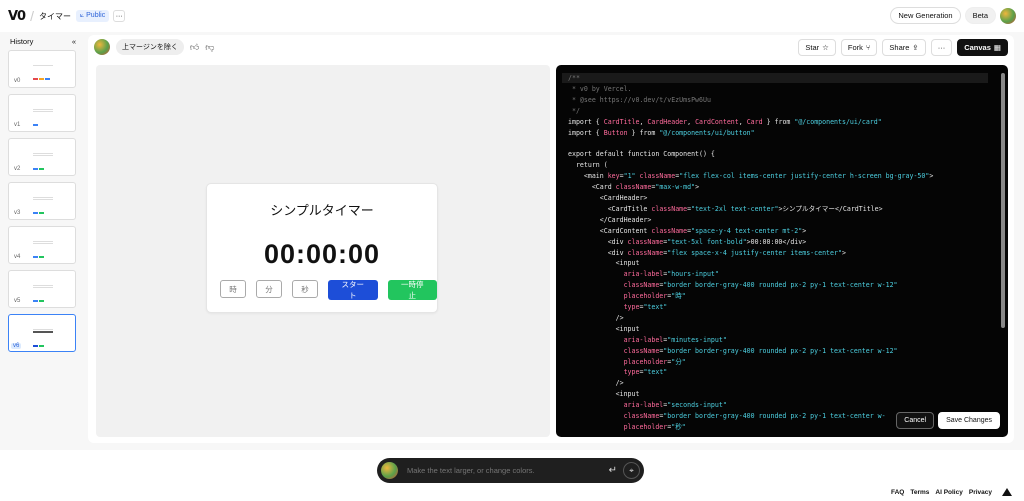  Describe the element at coordinates (915, 420) in the screenshot. I see `cancel-button: Cancel` at that location.